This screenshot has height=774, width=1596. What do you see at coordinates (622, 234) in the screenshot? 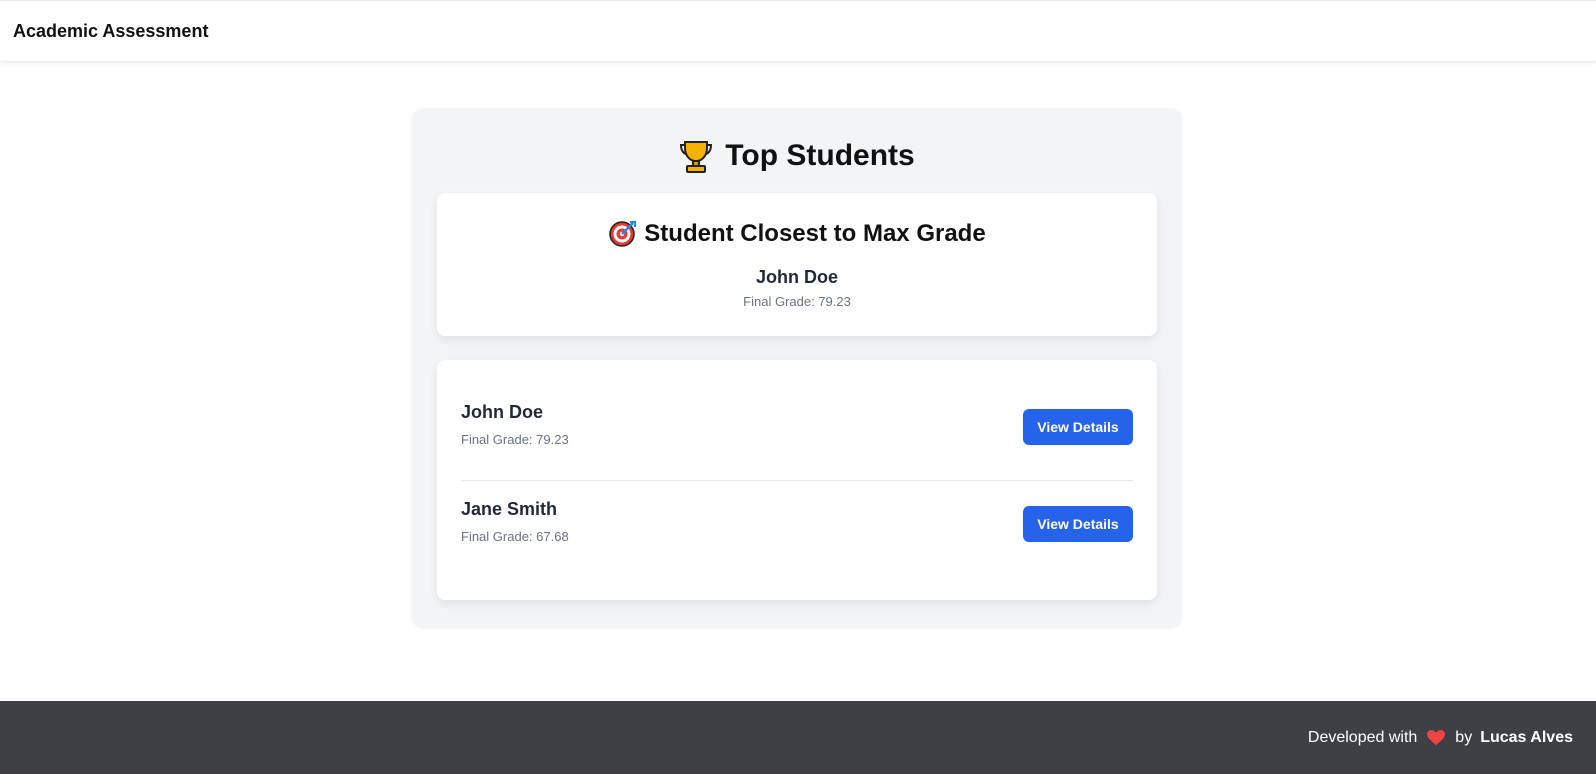
I see `target-icon` at bounding box center [622, 234].